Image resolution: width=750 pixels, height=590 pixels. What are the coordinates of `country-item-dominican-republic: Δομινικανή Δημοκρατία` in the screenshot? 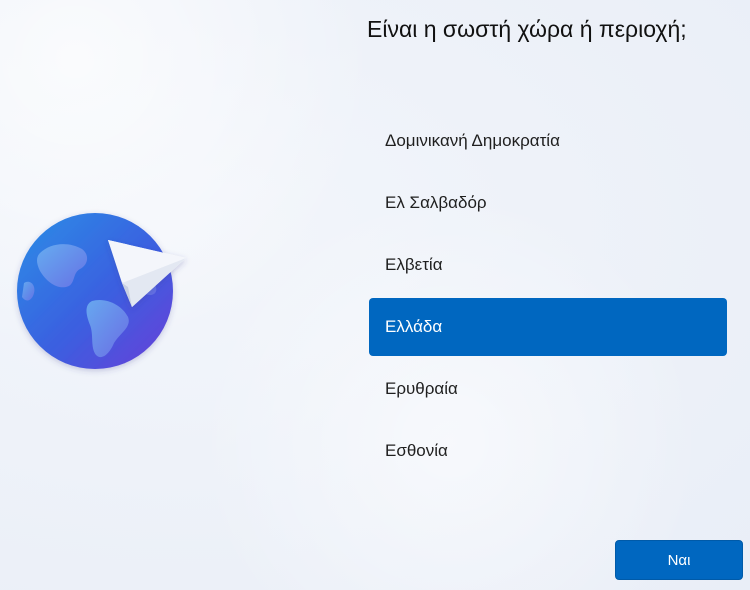 It's located at (548, 141).